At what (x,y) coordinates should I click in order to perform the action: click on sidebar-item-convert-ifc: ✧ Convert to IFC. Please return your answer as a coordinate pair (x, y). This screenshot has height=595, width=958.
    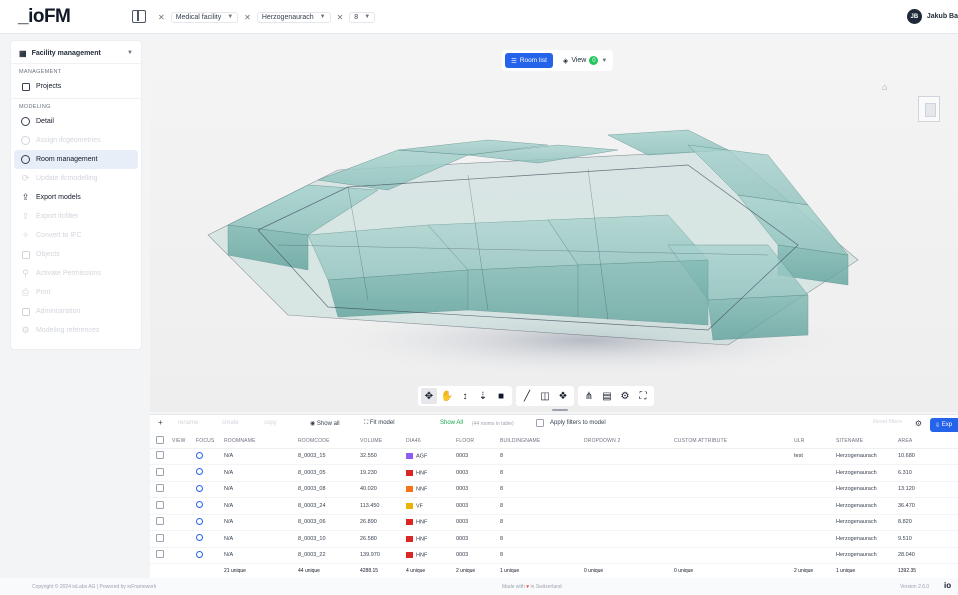
    Looking at the image, I should click on (76, 235).